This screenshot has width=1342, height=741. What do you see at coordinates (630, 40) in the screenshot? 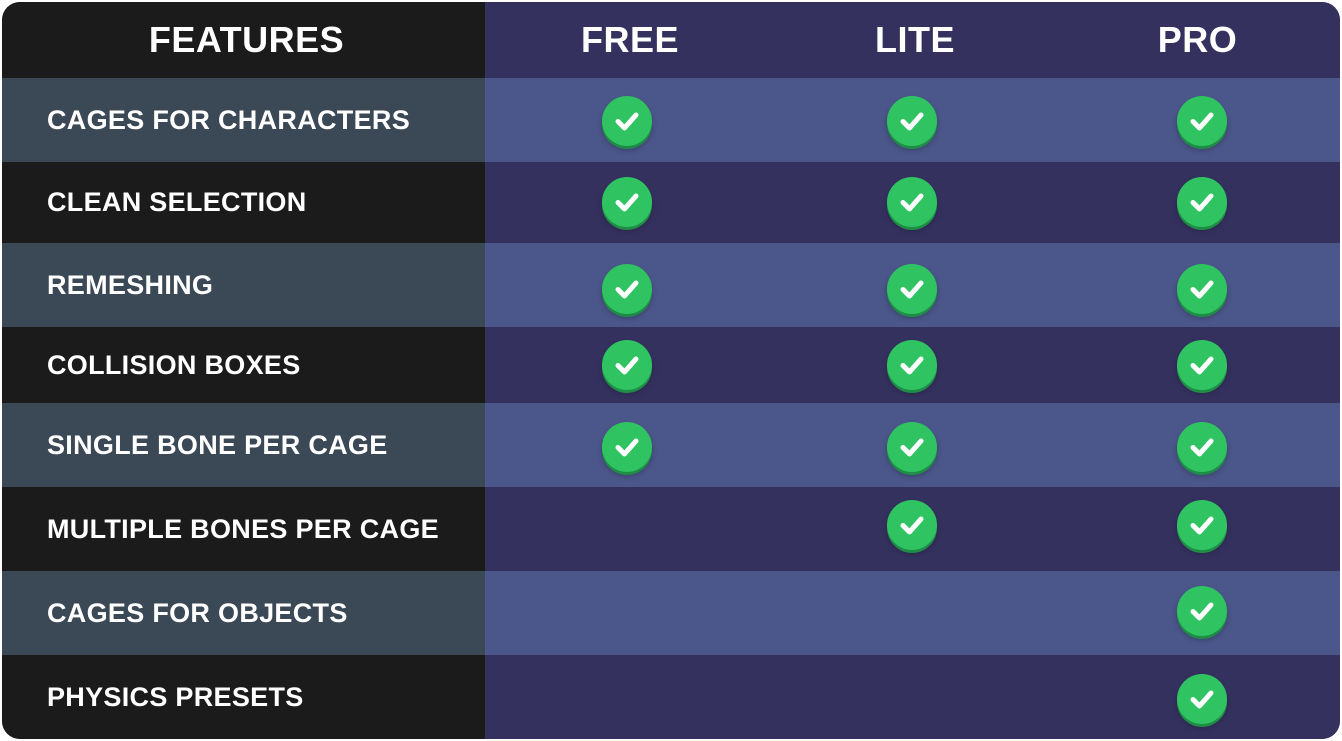
I see `plan-header-free: FREE` at bounding box center [630, 40].